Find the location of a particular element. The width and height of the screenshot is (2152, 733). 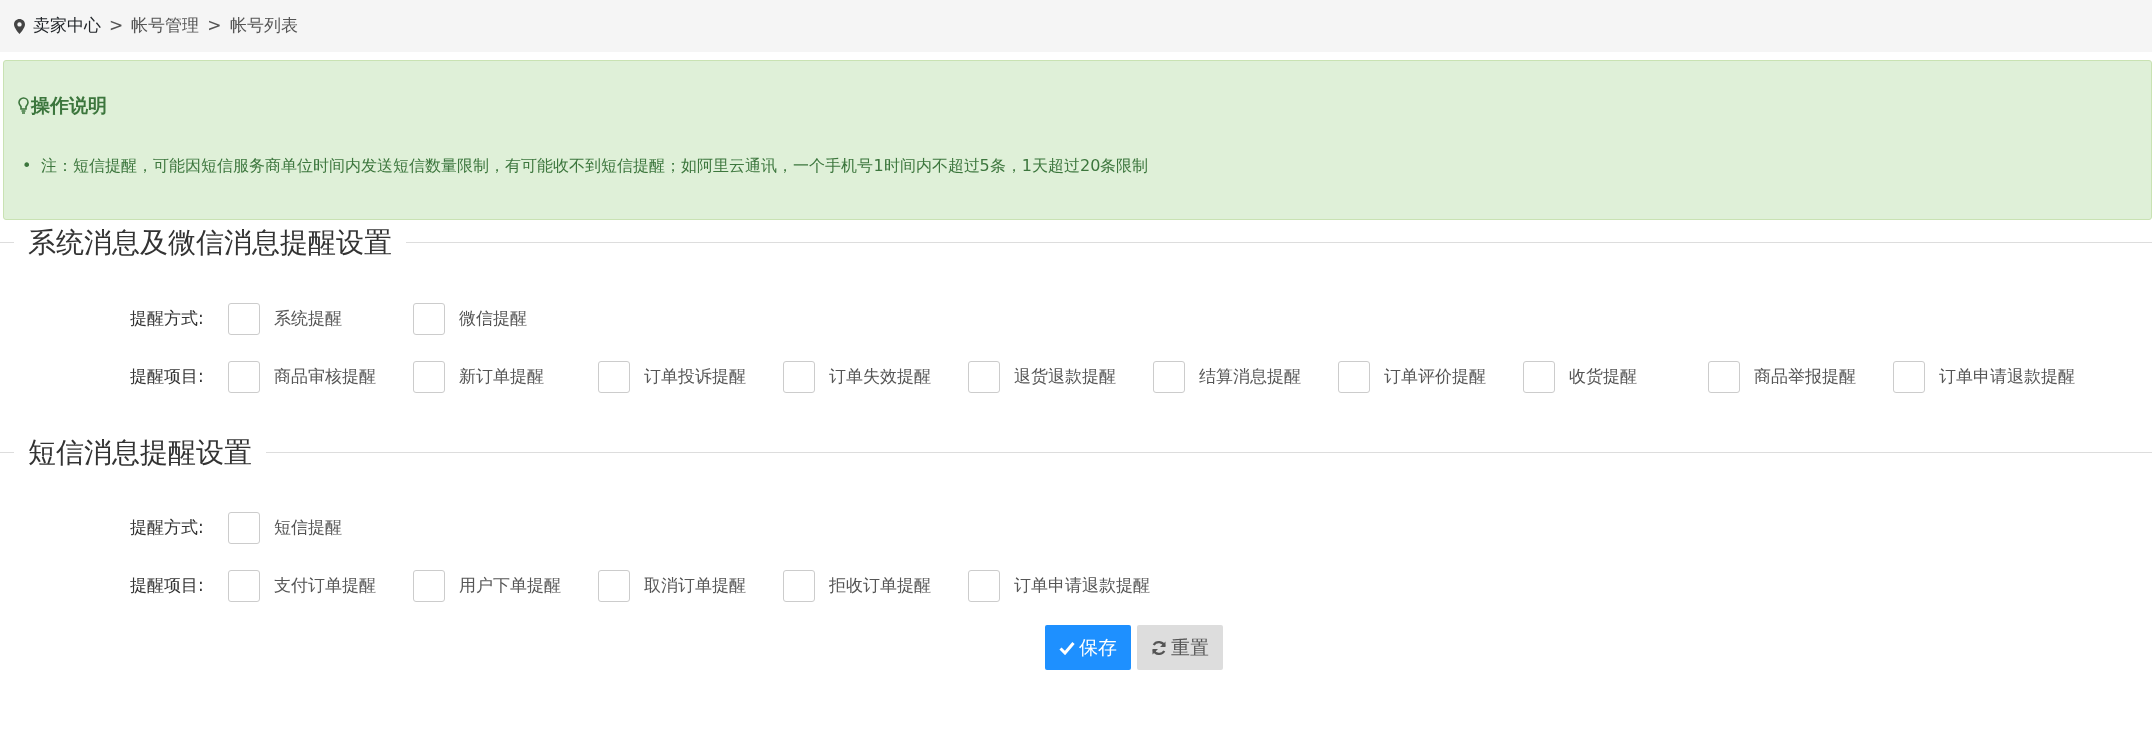

checkbox-label: 微信提醒 is located at coordinates (493, 318).